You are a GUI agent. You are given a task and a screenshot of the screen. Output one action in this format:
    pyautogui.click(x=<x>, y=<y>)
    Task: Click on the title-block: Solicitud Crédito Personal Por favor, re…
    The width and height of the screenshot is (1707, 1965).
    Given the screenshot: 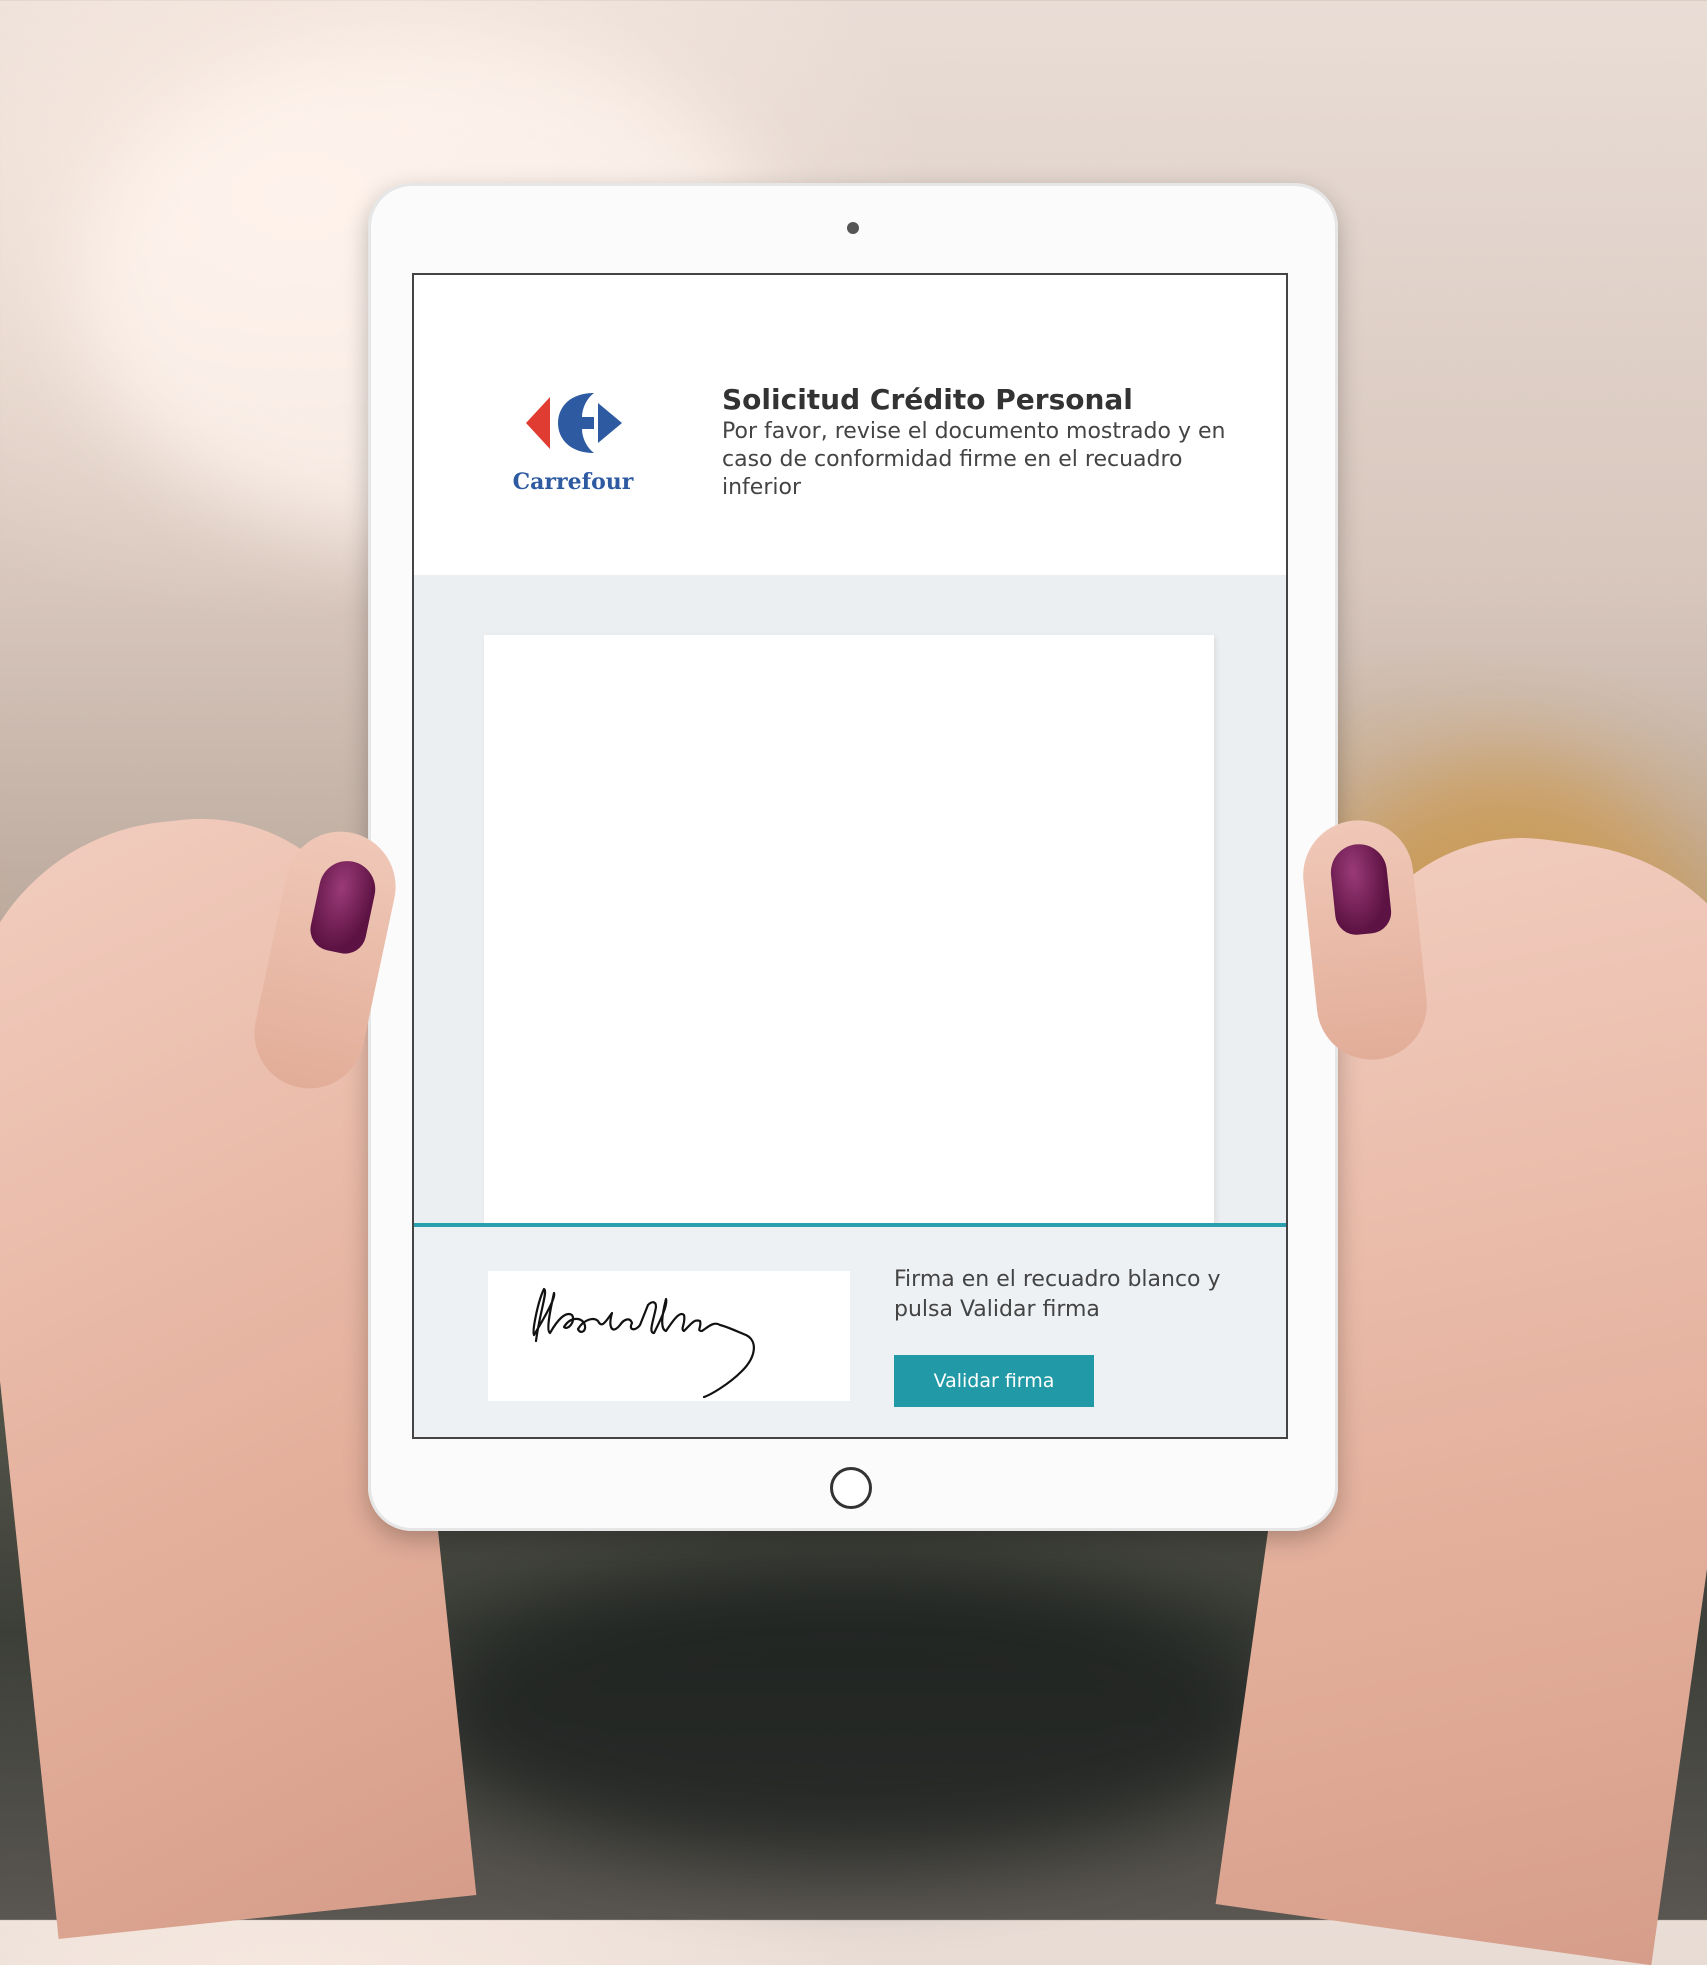 What is the action you would take?
    pyautogui.click(x=982, y=442)
    